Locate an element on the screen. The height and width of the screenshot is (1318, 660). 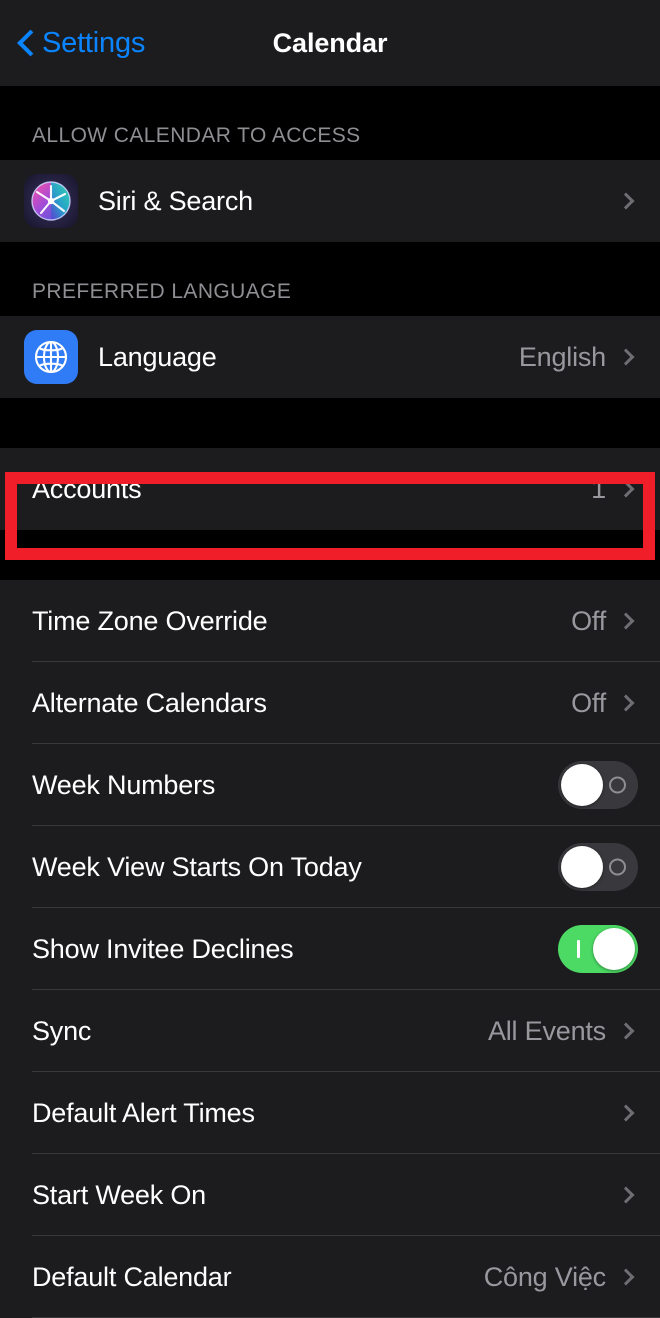
row-label: Week Numbers is located at coordinates (124, 784).